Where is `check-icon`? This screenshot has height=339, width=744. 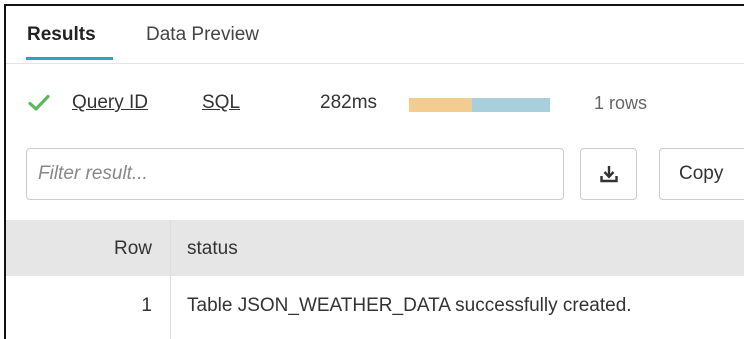 check-icon is located at coordinates (39, 102).